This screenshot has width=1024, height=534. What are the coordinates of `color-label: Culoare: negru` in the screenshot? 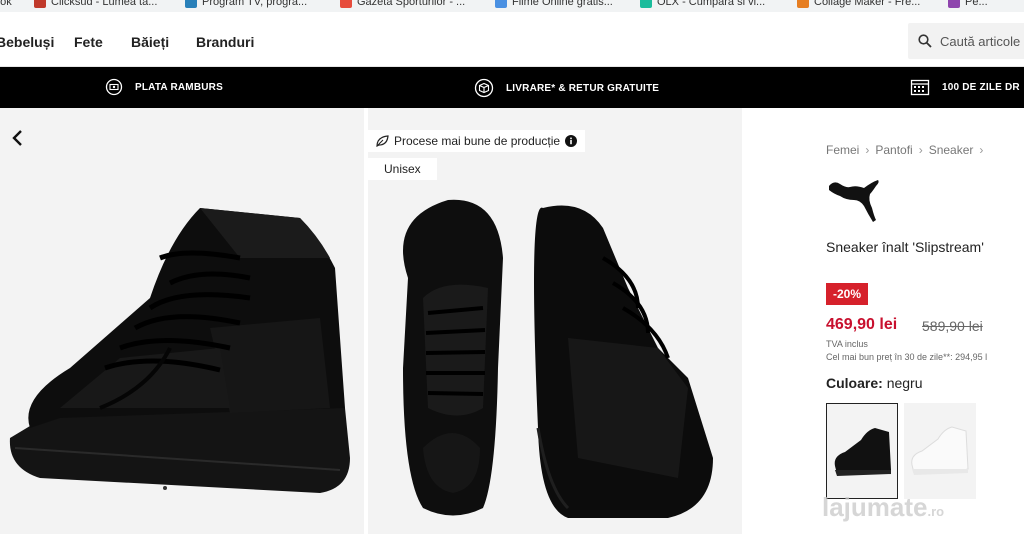 It's located at (874, 383).